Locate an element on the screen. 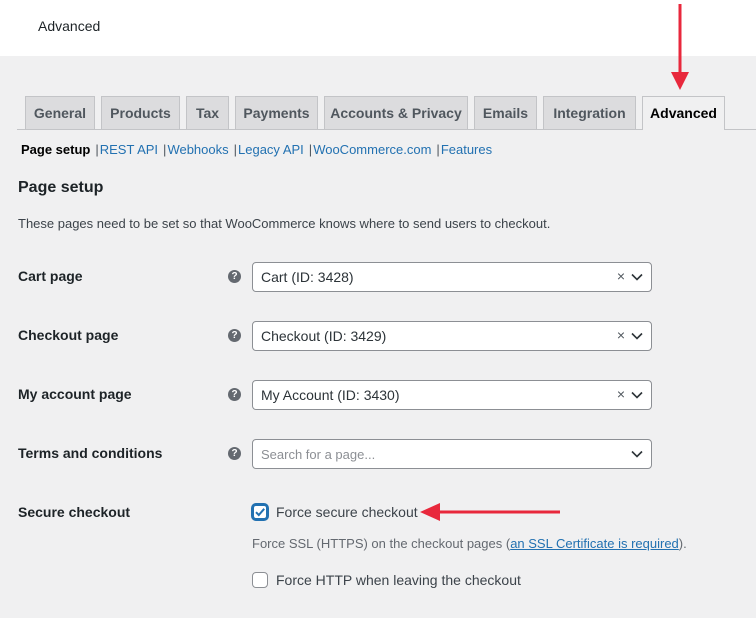 The height and width of the screenshot is (618, 756). force-secure-label: Force secure checkout is located at coordinates (347, 512).